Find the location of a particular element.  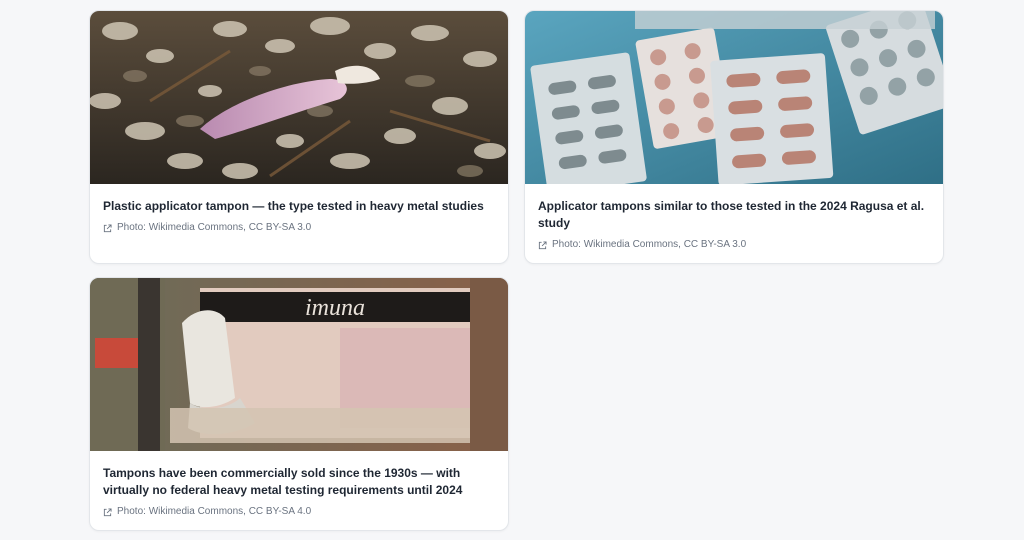

photo-credit: Photo: Wikimedia Commons, CC BY-SA 4.0 is located at coordinates (299, 512).